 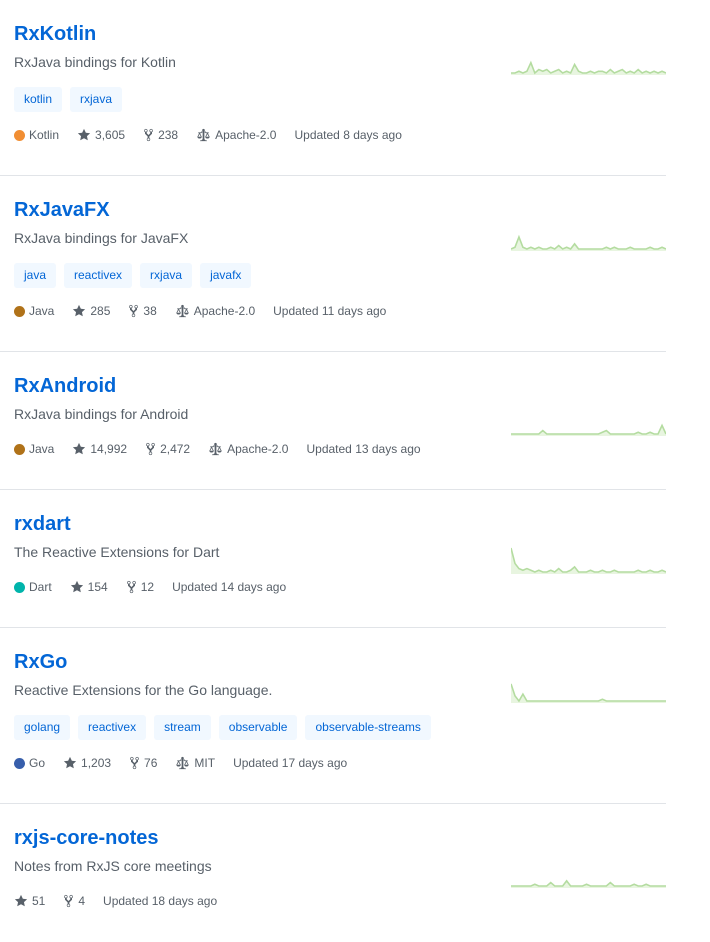 I want to click on forks-link: 38, so click(x=142, y=311).